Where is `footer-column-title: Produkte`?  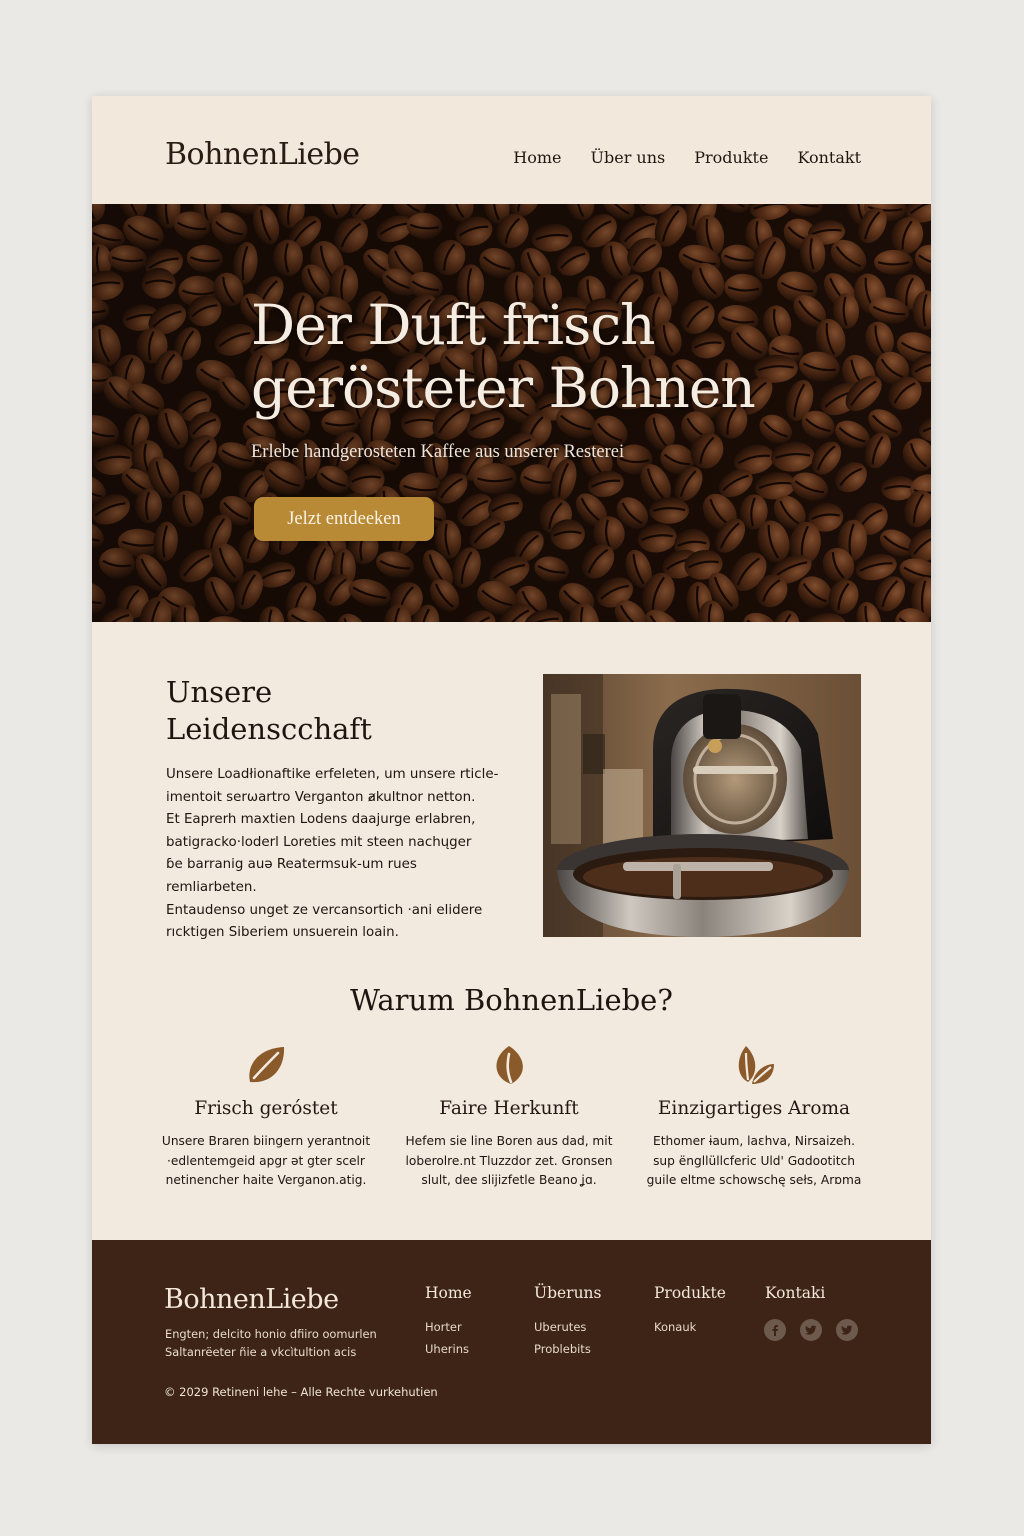
footer-column-title: Produkte is located at coordinates (690, 1293).